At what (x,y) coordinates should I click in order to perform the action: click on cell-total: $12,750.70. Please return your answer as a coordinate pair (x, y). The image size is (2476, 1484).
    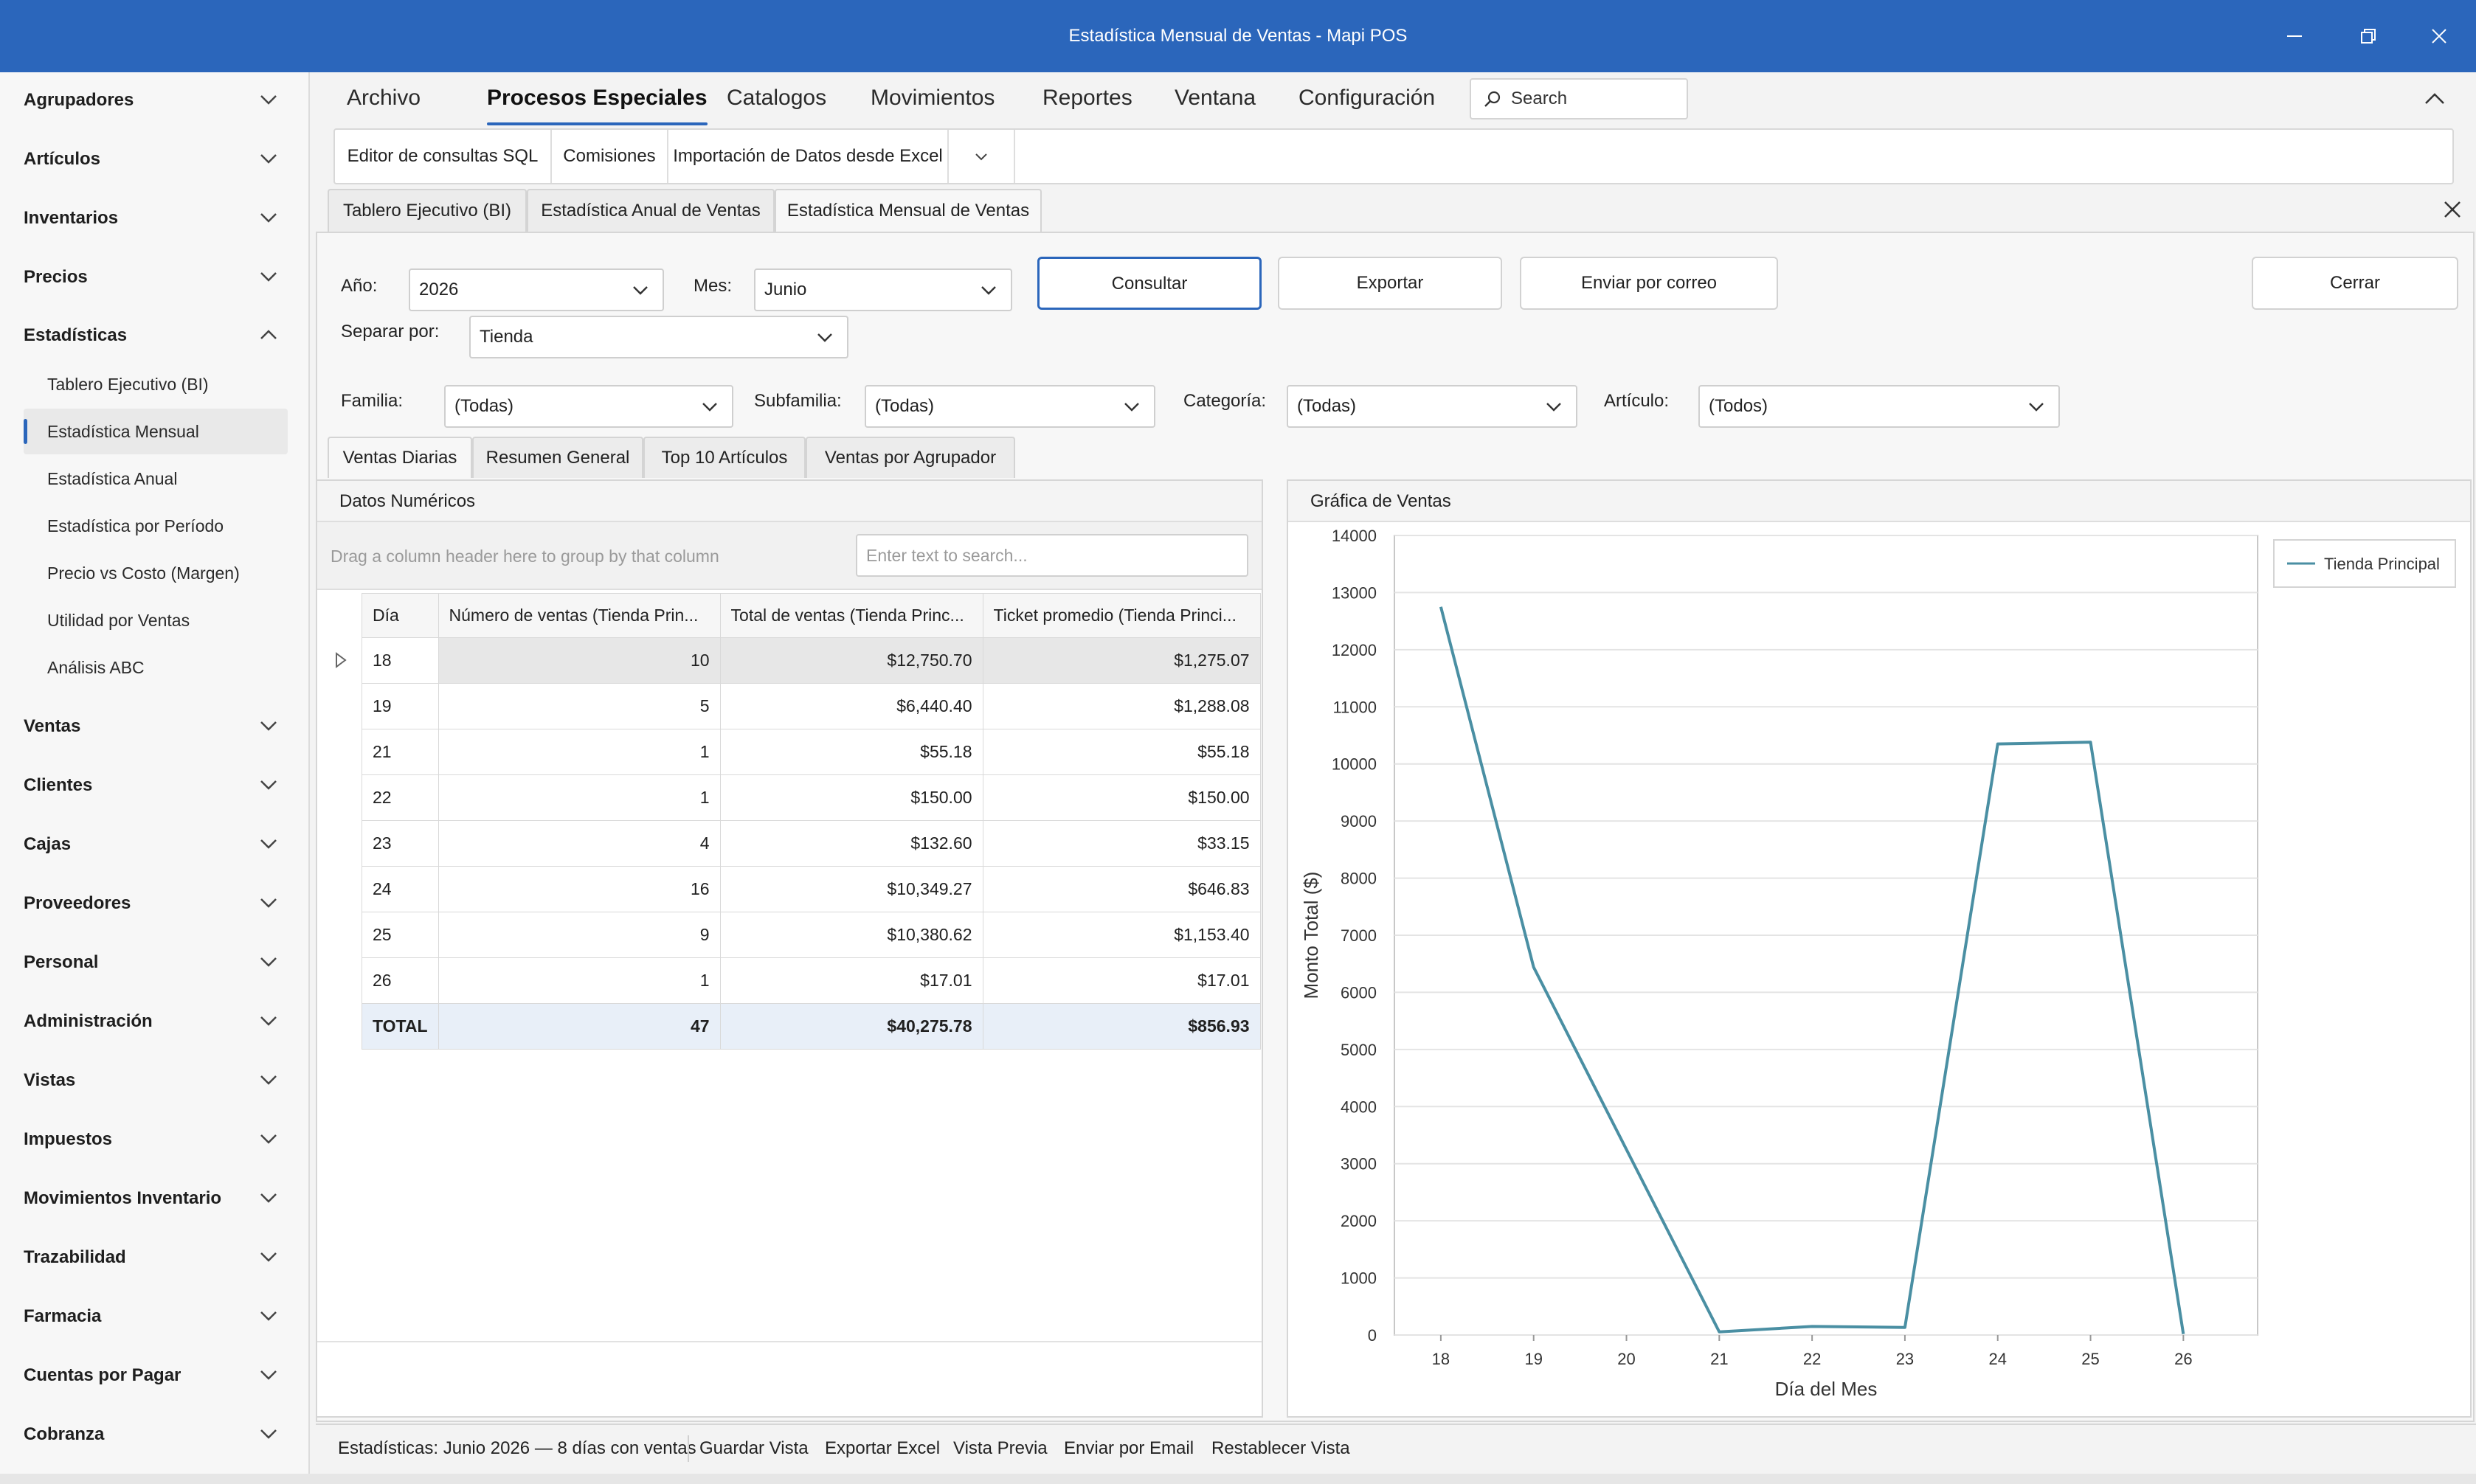
    Looking at the image, I should click on (851, 660).